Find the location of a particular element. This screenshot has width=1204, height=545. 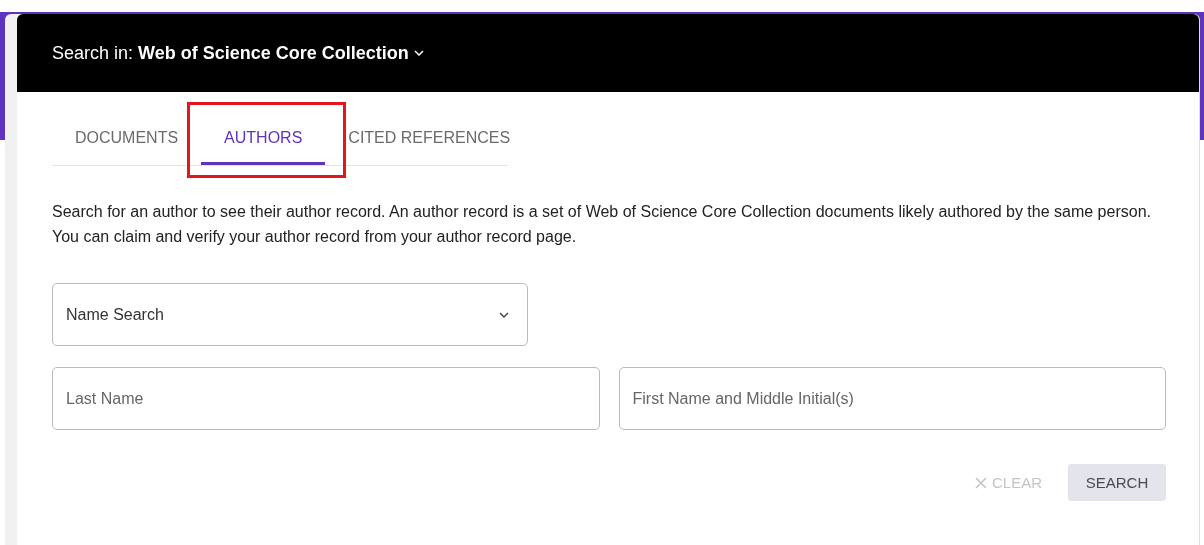

text-field: Last Name is located at coordinates (326, 398).